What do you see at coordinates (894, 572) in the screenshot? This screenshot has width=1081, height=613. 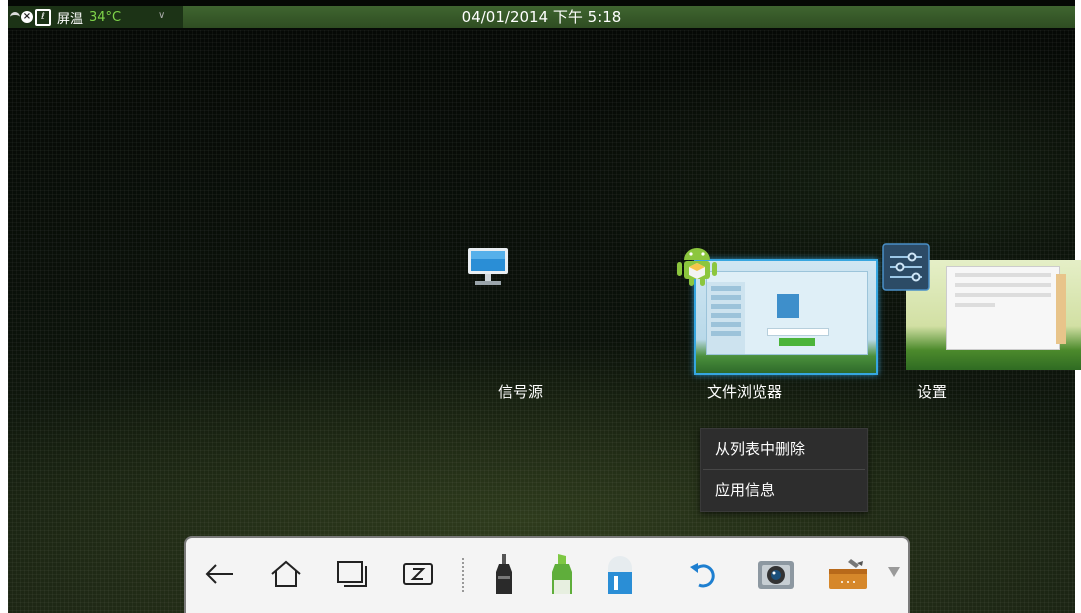 I see `dropdown-arrow-icon` at bounding box center [894, 572].